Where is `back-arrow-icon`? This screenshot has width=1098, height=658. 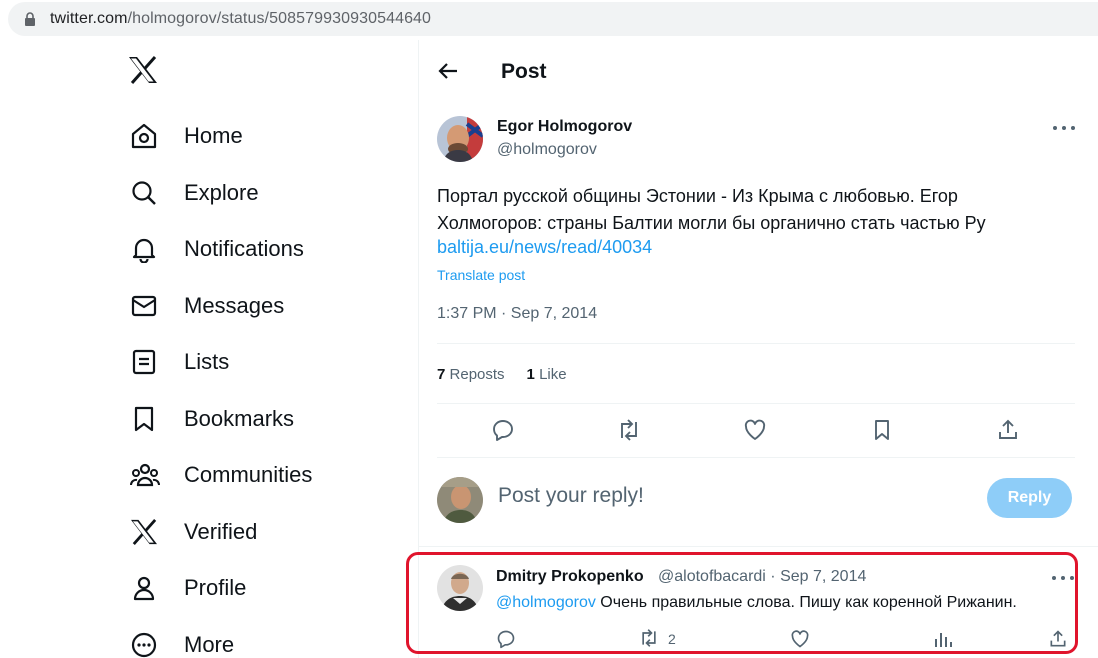
back-arrow-icon is located at coordinates (449, 72).